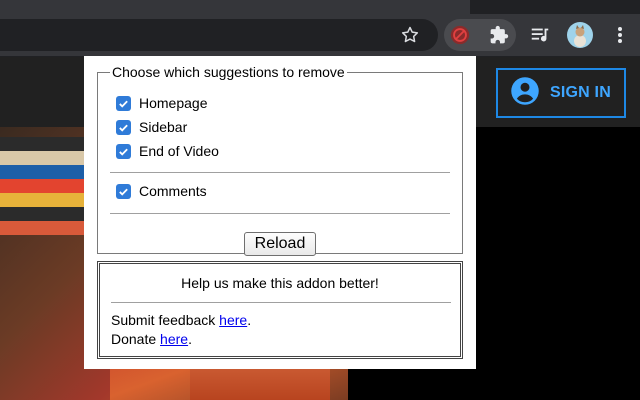 The width and height of the screenshot is (640, 400). What do you see at coordinates (136, 339) in the screenshot?
I see `donate-text: Donate` at bounding box center [136, 339].